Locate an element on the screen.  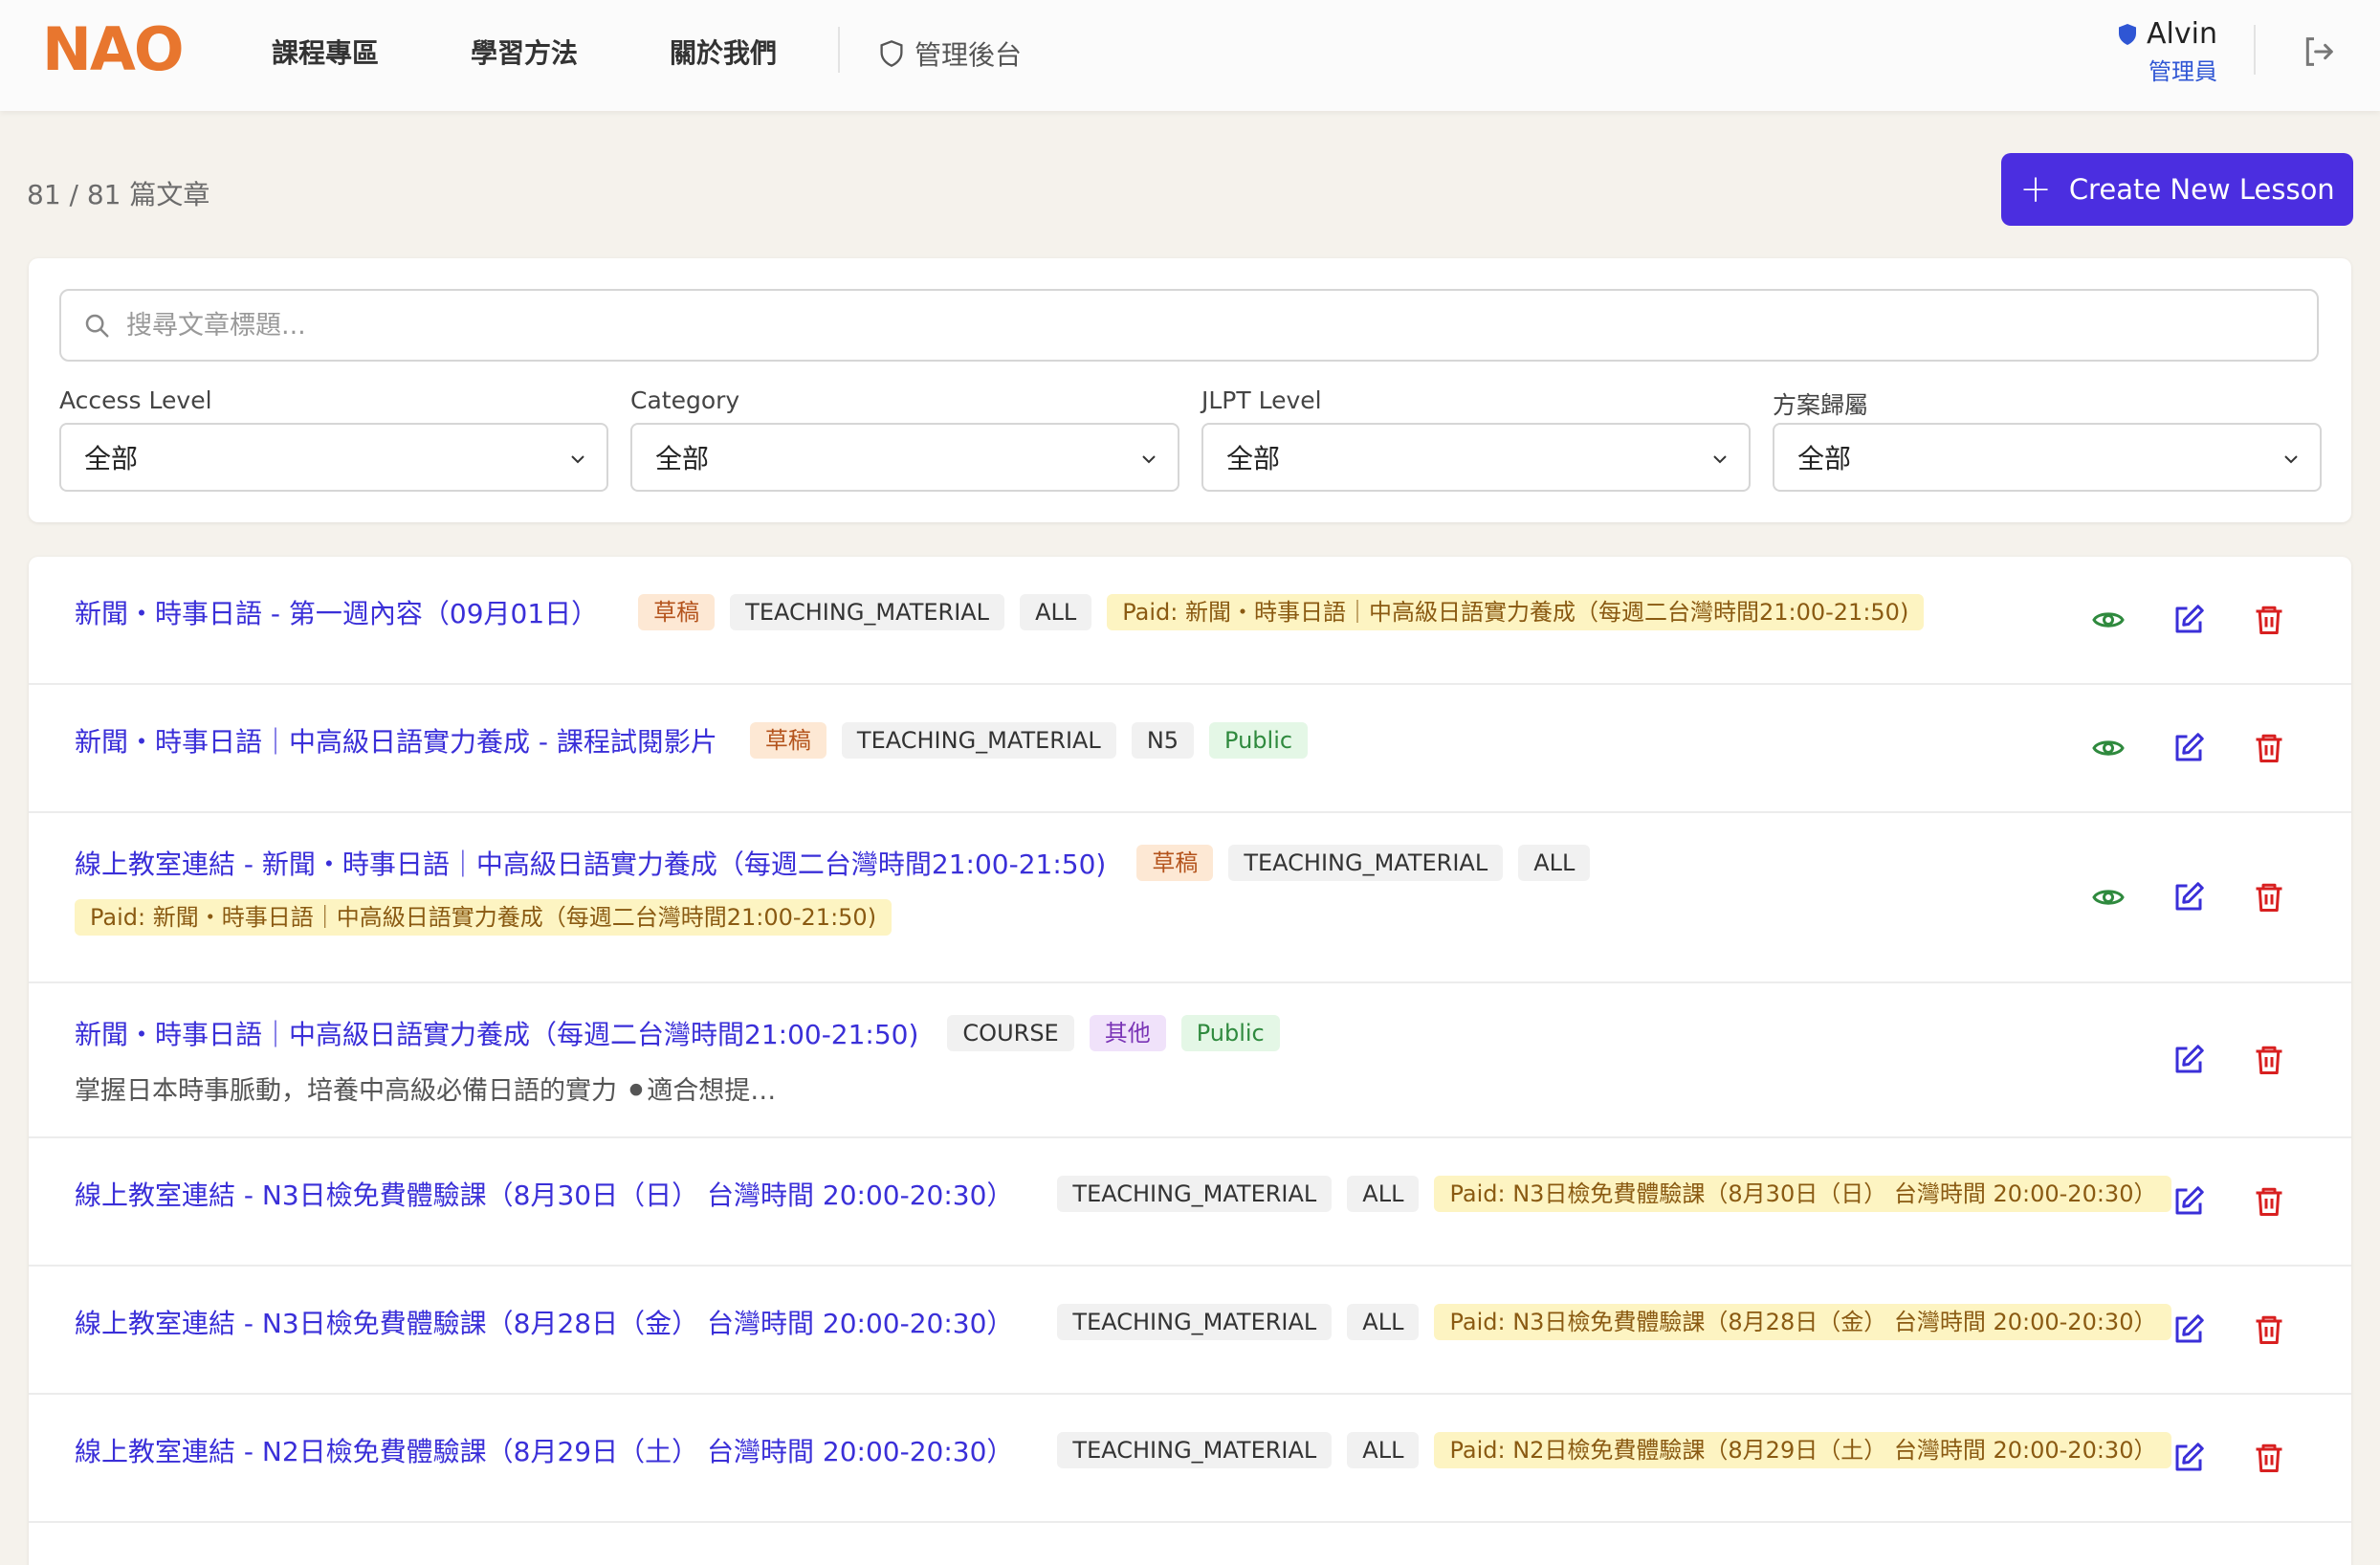
top-nav-bar: NAO 課程專區 學習方法 關於我們 管理後台 Alvin 管理員 is located at coordinates (1190, 56).